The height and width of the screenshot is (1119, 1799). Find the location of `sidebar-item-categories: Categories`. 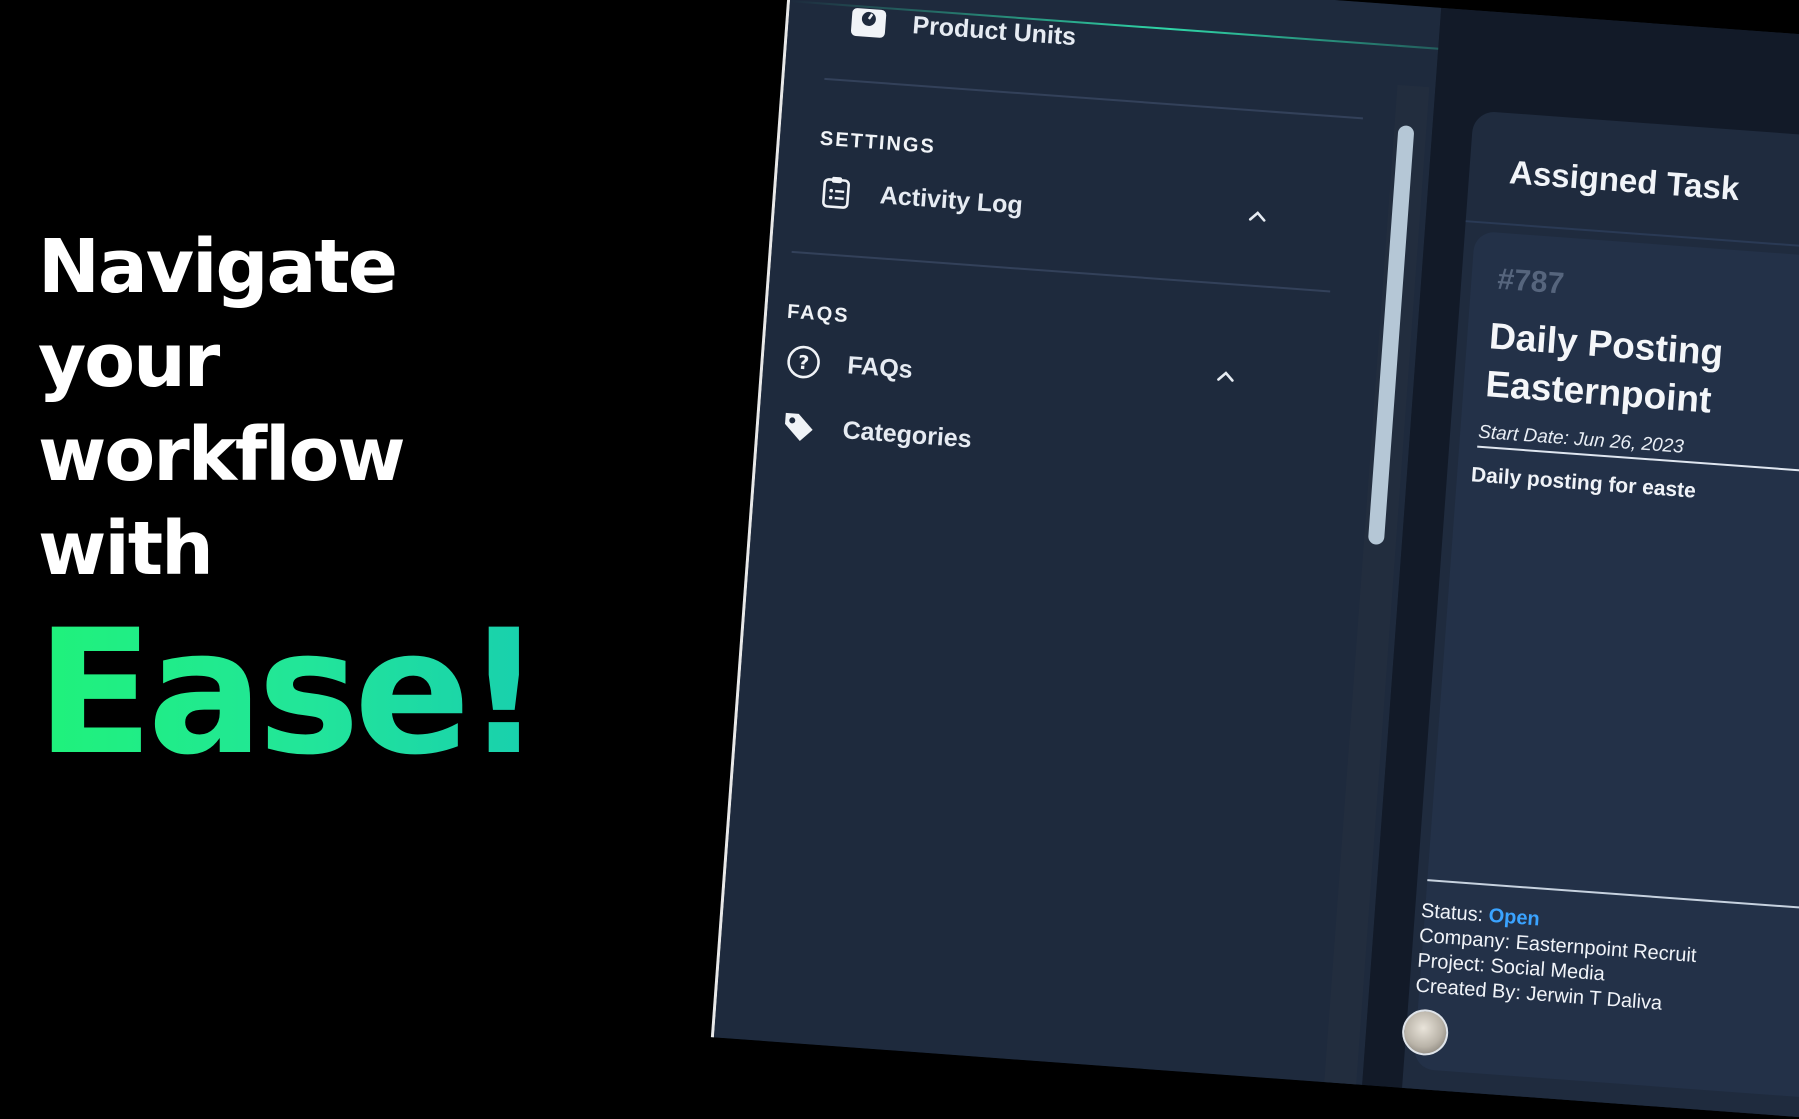

sidebar-item-categories: Categories is located at coordinates (875, 432).